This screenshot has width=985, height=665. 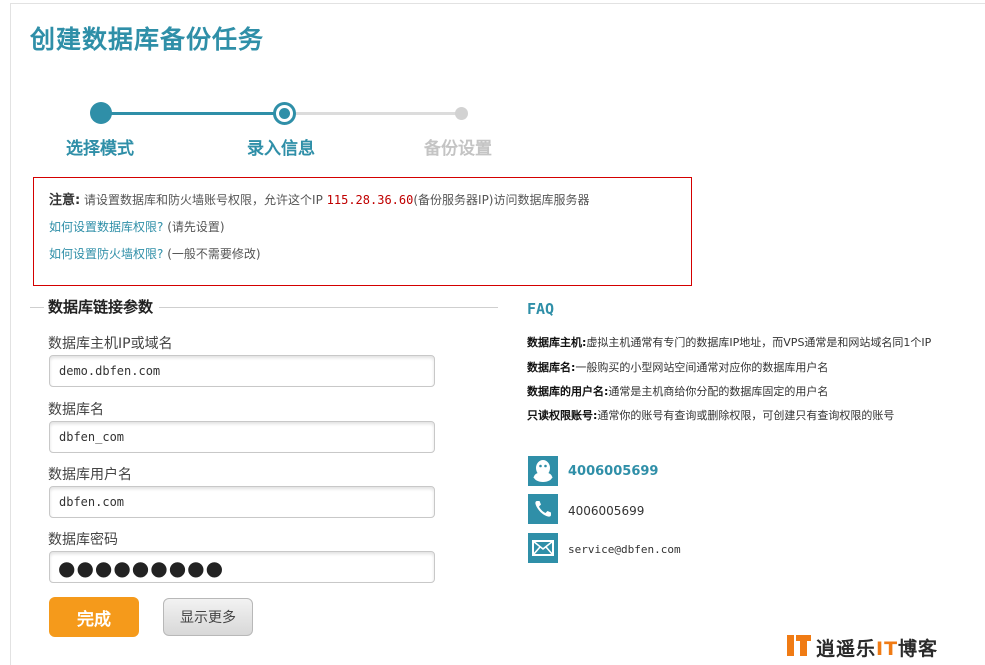 What do you see at coordinates (746, 415) in the screenshot?
I see `faq-desc: 通常你的账号有查询或删除权限，可创建只有查询权限的账号` at bounding box center [746, 415].